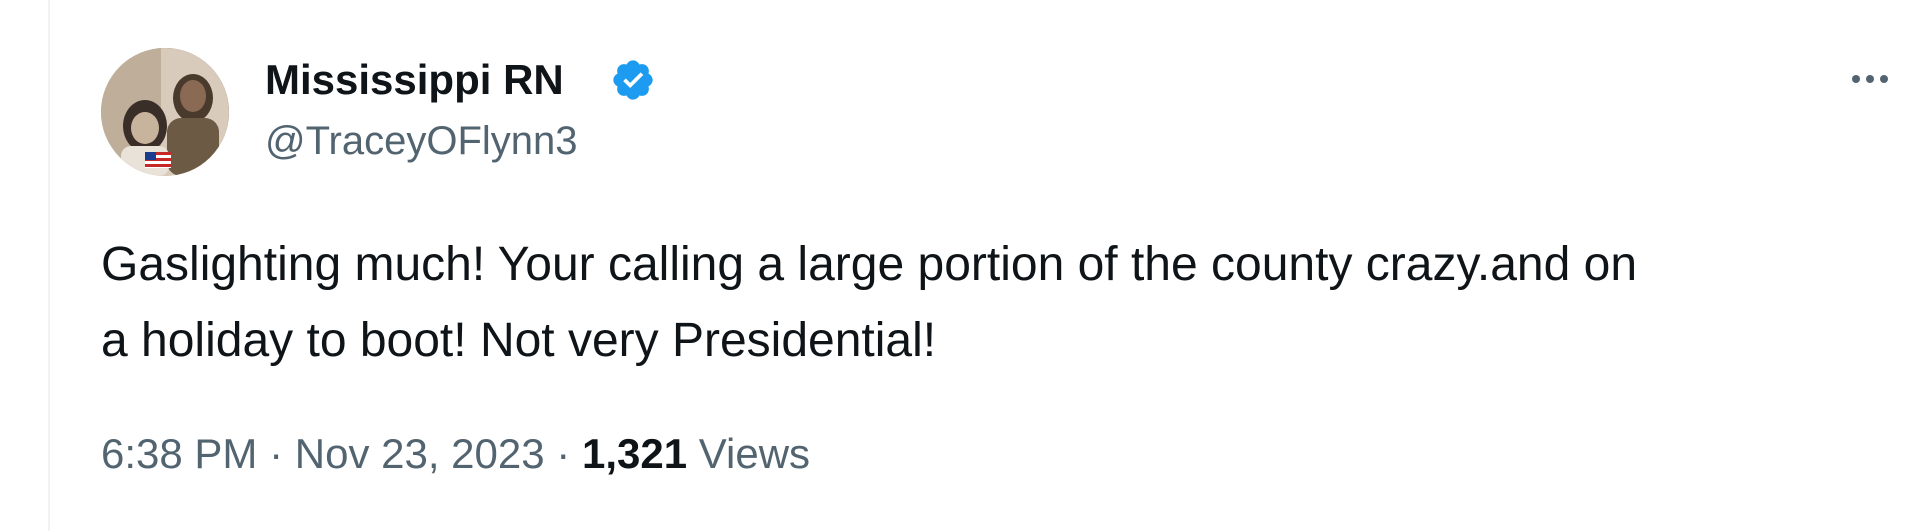 The height and width of the screenshot is (531, 1920). I want to click on tweet-date: Nov 23, 2023, so click(420, 453).